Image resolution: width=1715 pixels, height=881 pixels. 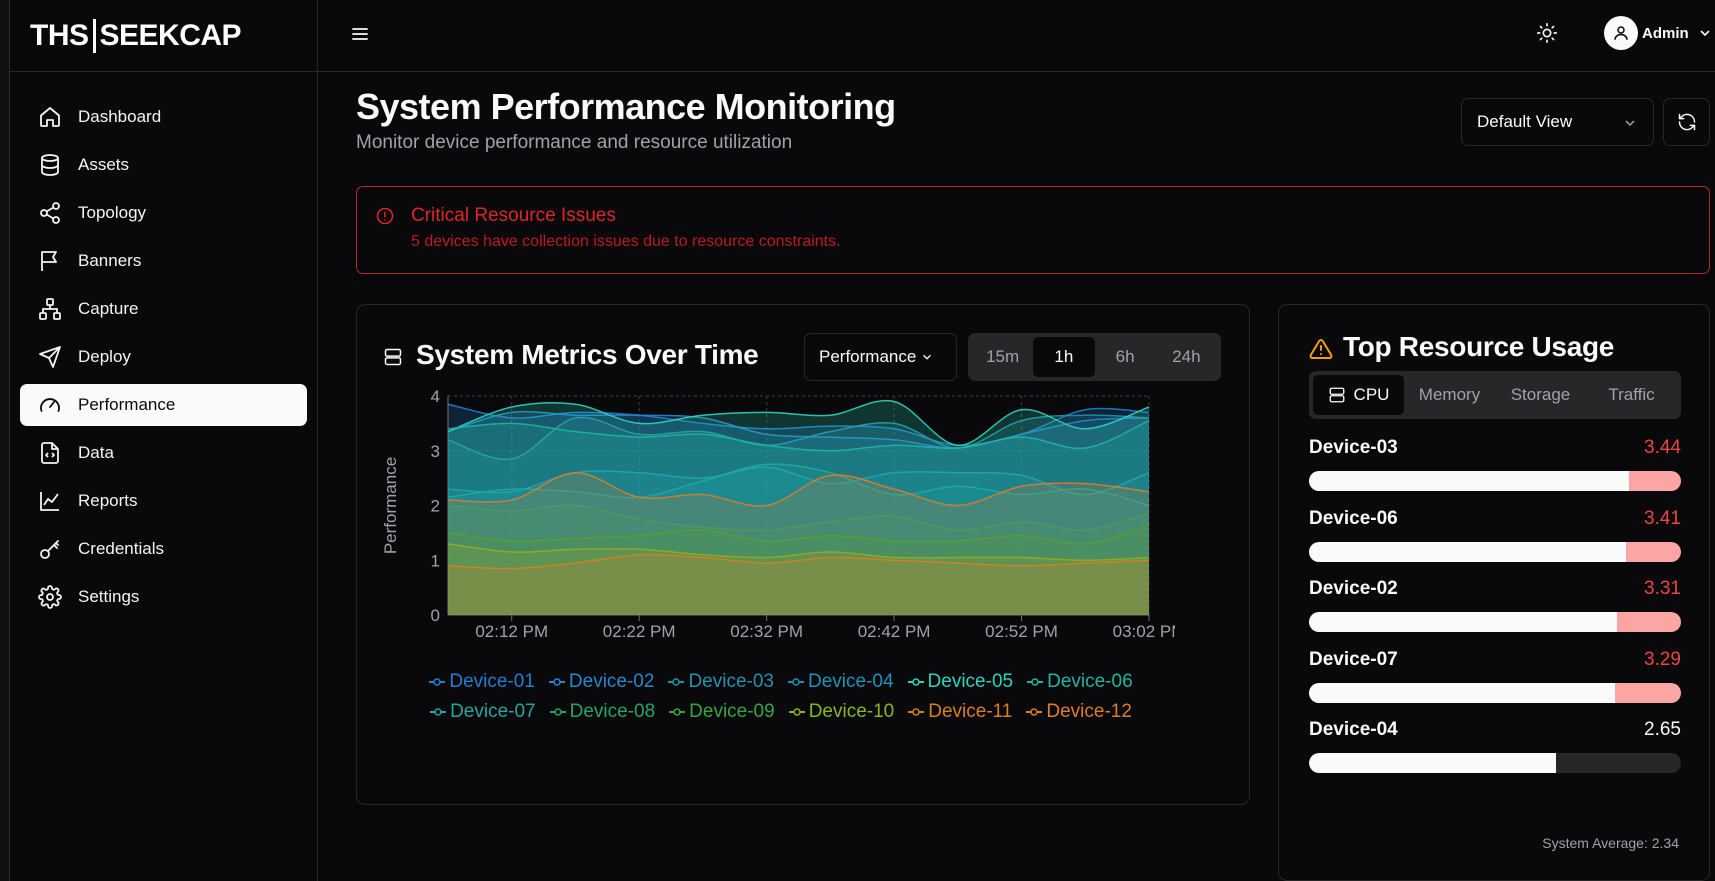 I want to click on window-edge, so click(x=5, y=440).